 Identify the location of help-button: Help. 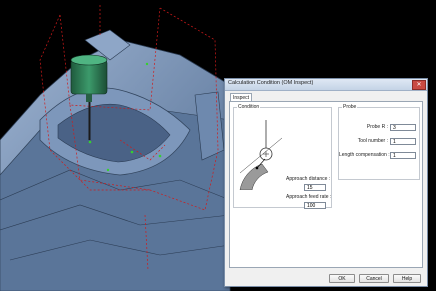
(407, 278).